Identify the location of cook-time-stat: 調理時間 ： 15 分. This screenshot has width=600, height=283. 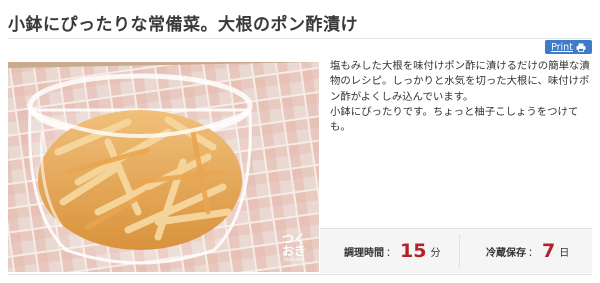
(392, 251).